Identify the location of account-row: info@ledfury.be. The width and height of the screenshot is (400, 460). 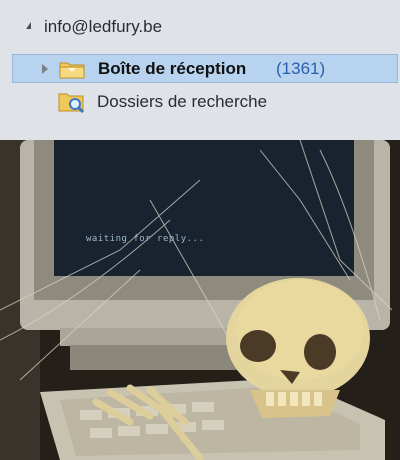
(200, 27).